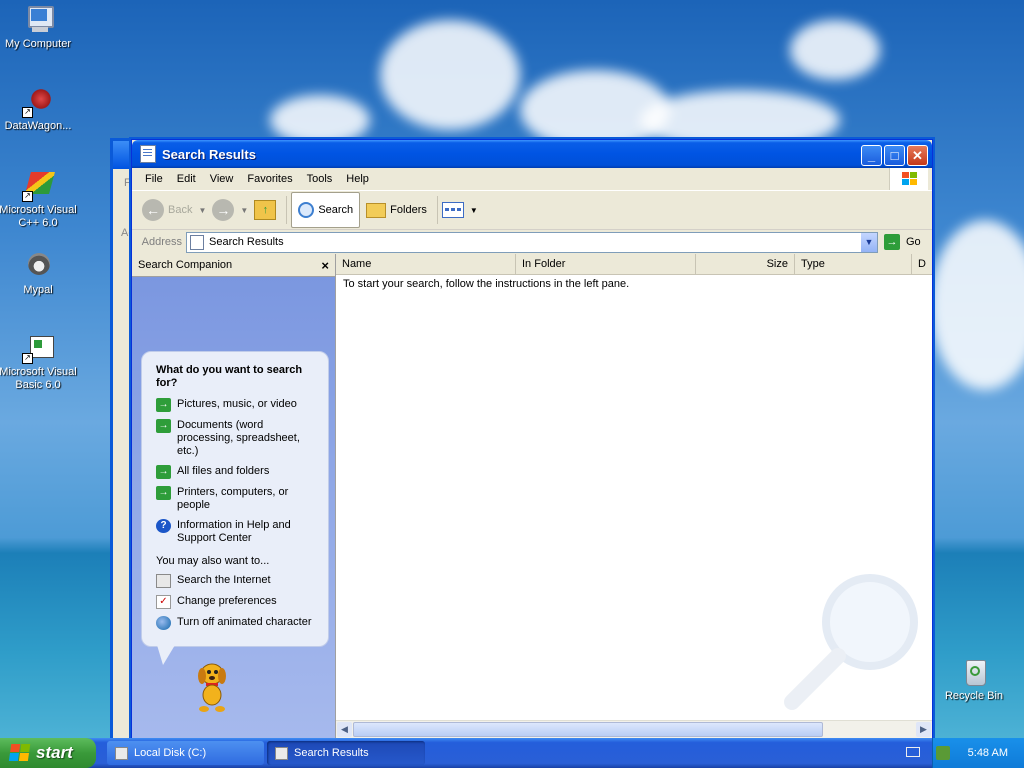  I want to click on option-label: Printers, computers, or people, so click(233, 498).